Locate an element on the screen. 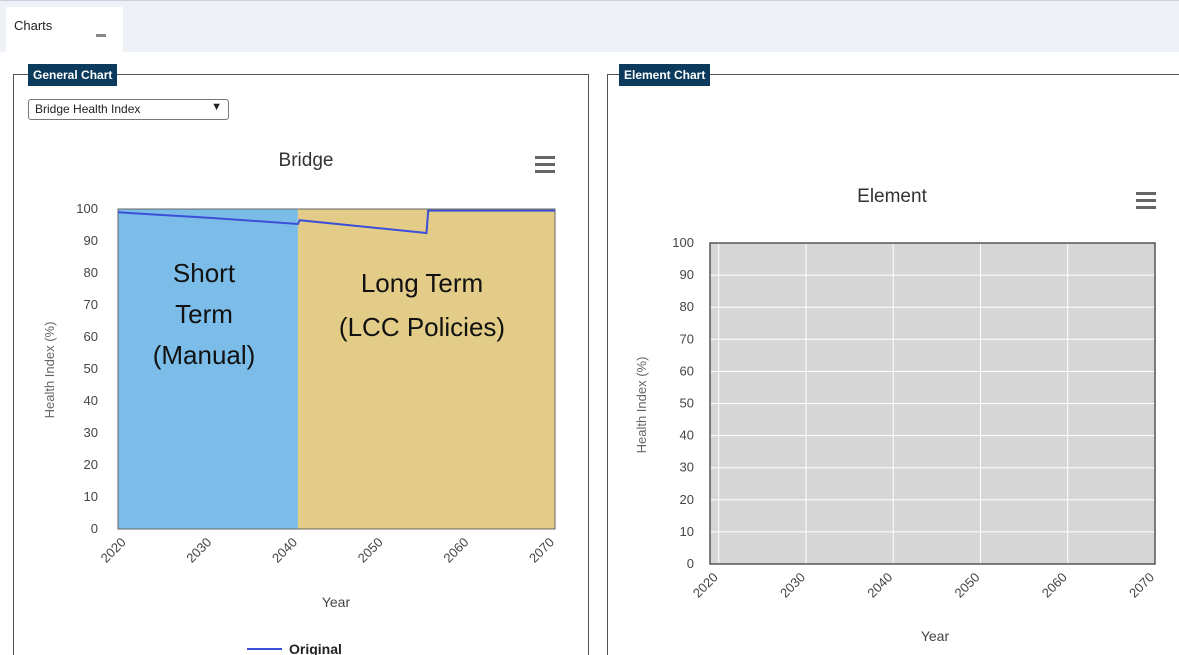 The height and width of the screenshot is (655, 1179). short-term-label-2: Term is located at coordinates (204, 314).